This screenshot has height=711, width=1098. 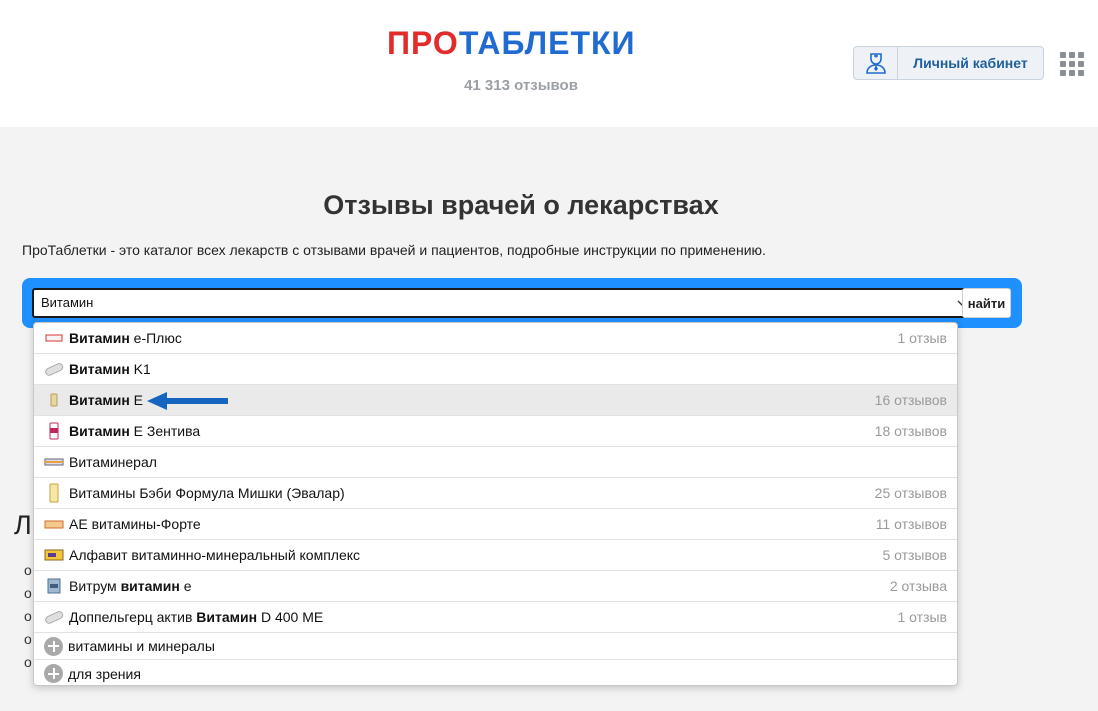 I want to click on suggestion-item: Витамин Е Зентива 18 отзывов, so click(x=495, y=431).